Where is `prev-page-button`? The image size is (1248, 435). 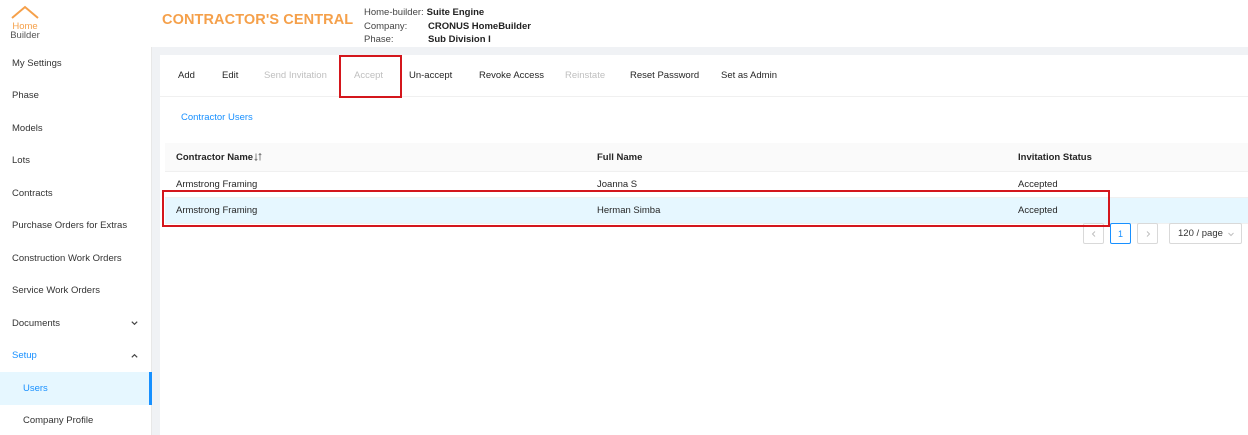
prev-page-button is located at coordinates (1093, 233).